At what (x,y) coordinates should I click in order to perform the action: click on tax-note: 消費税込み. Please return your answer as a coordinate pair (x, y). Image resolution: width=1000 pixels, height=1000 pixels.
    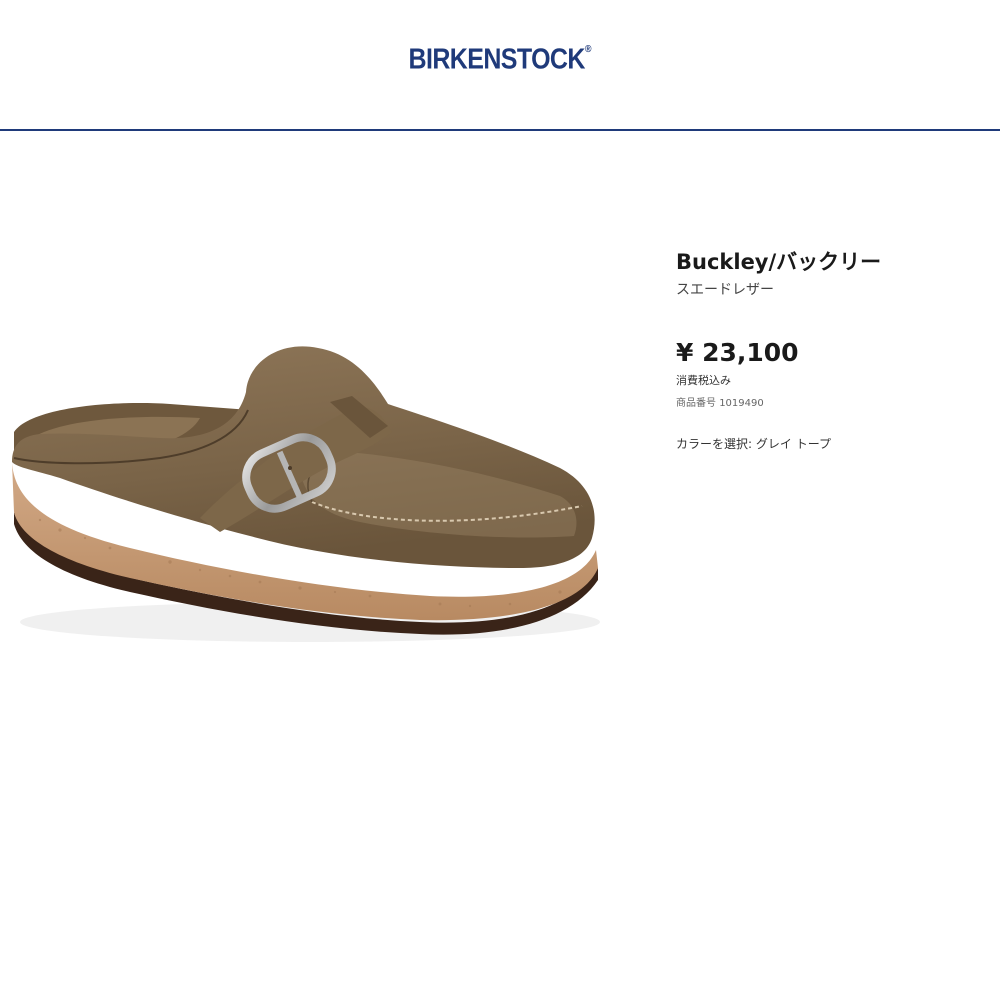
    Looking at the image, I should click on (703, 380).